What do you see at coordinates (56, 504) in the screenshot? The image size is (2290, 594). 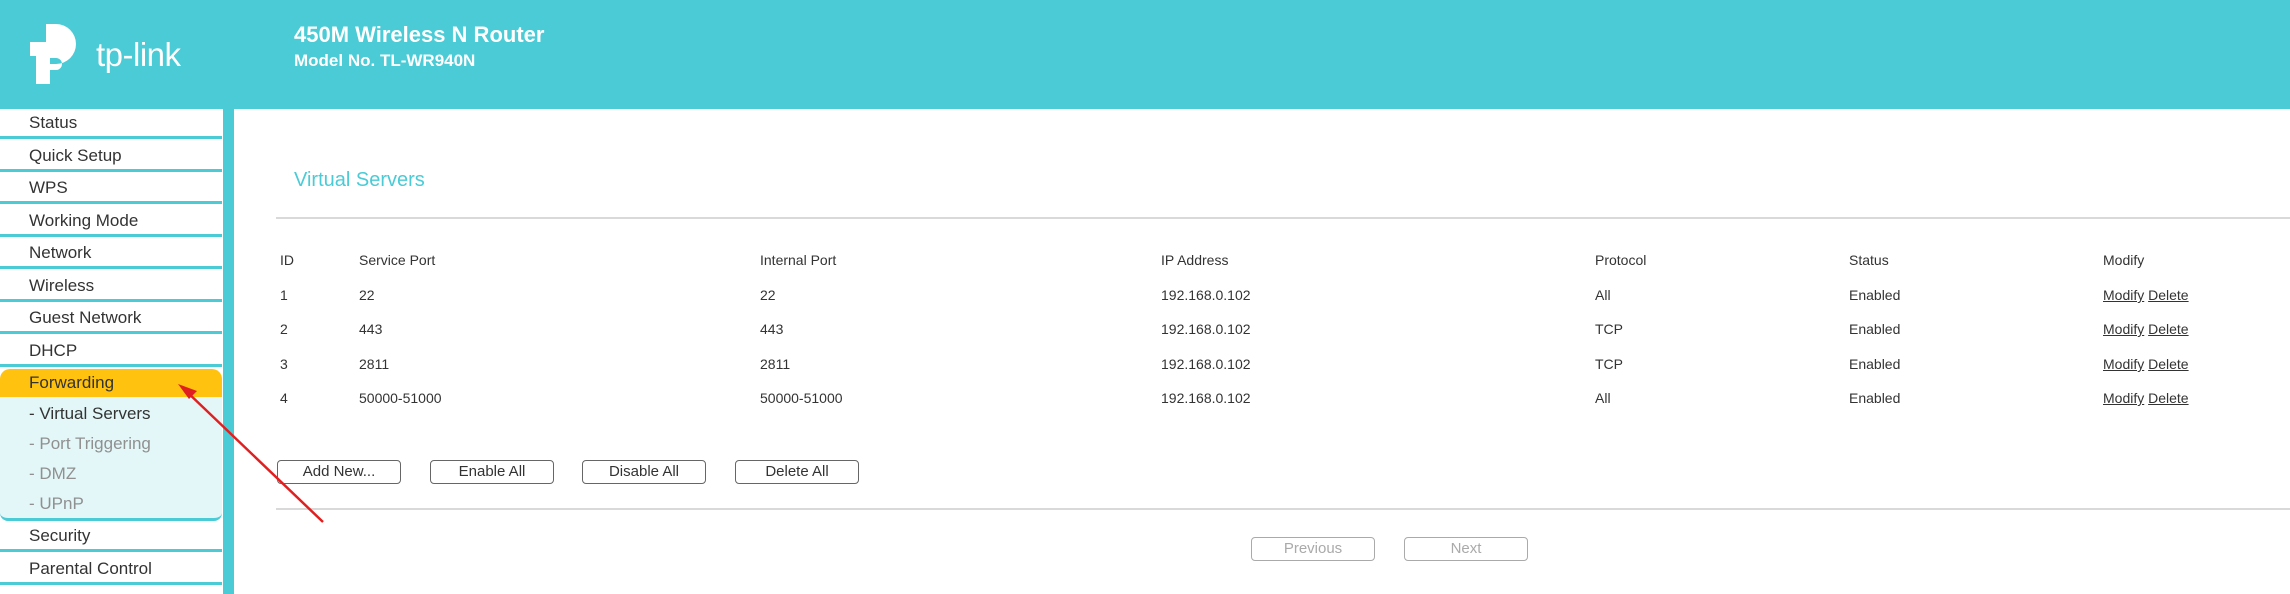 I see `submenu-upnp: - UPnP` at bounding box center [56, 504].